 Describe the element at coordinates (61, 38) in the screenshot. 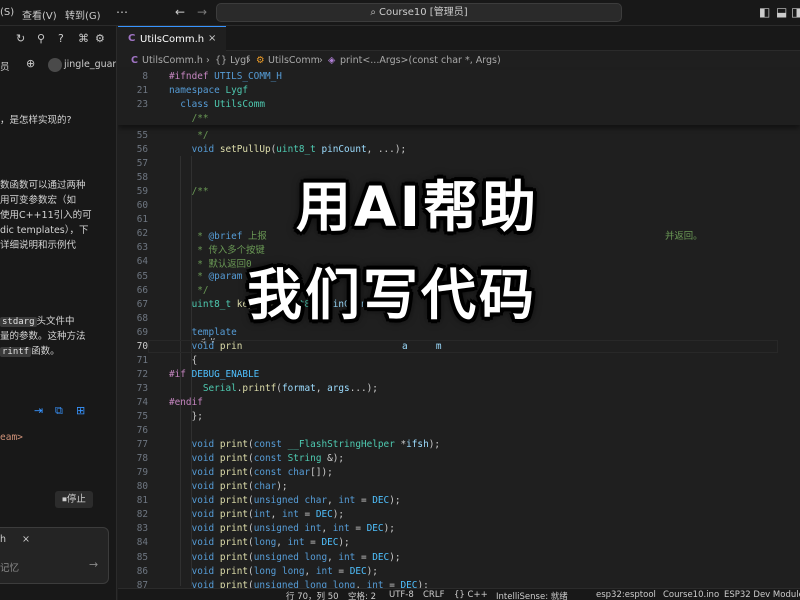

I see `help-icon: ?` at that location.